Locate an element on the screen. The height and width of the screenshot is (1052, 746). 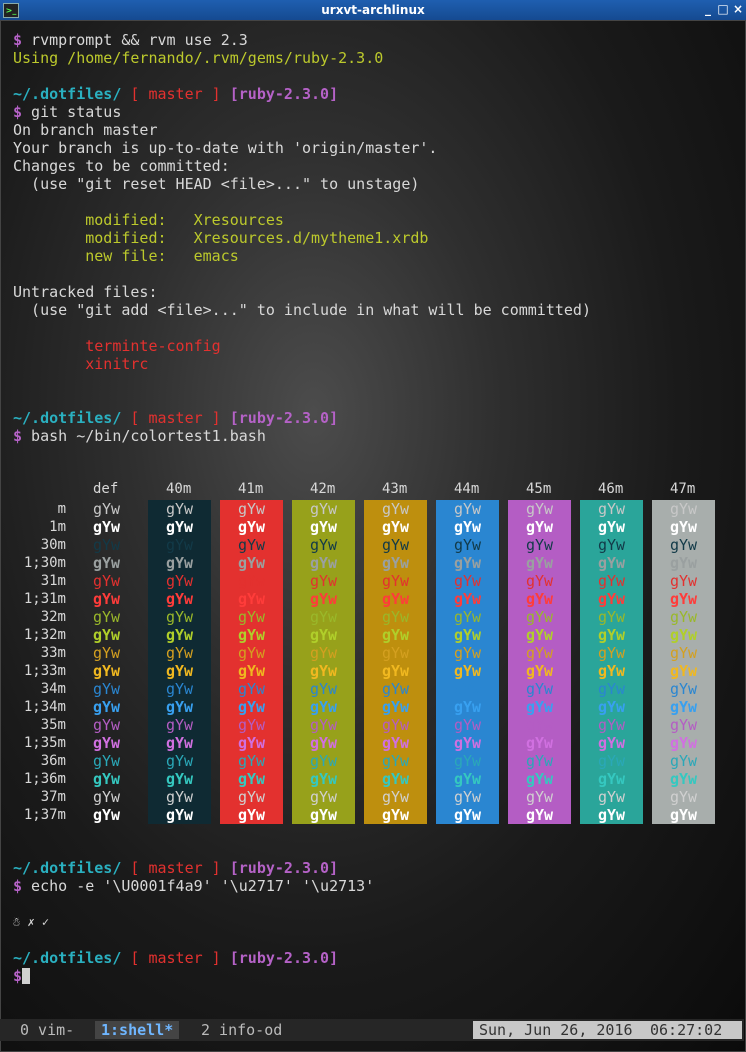
command-text: bash ~/bin/colortest1.bash is located at coordinates (144, 436).